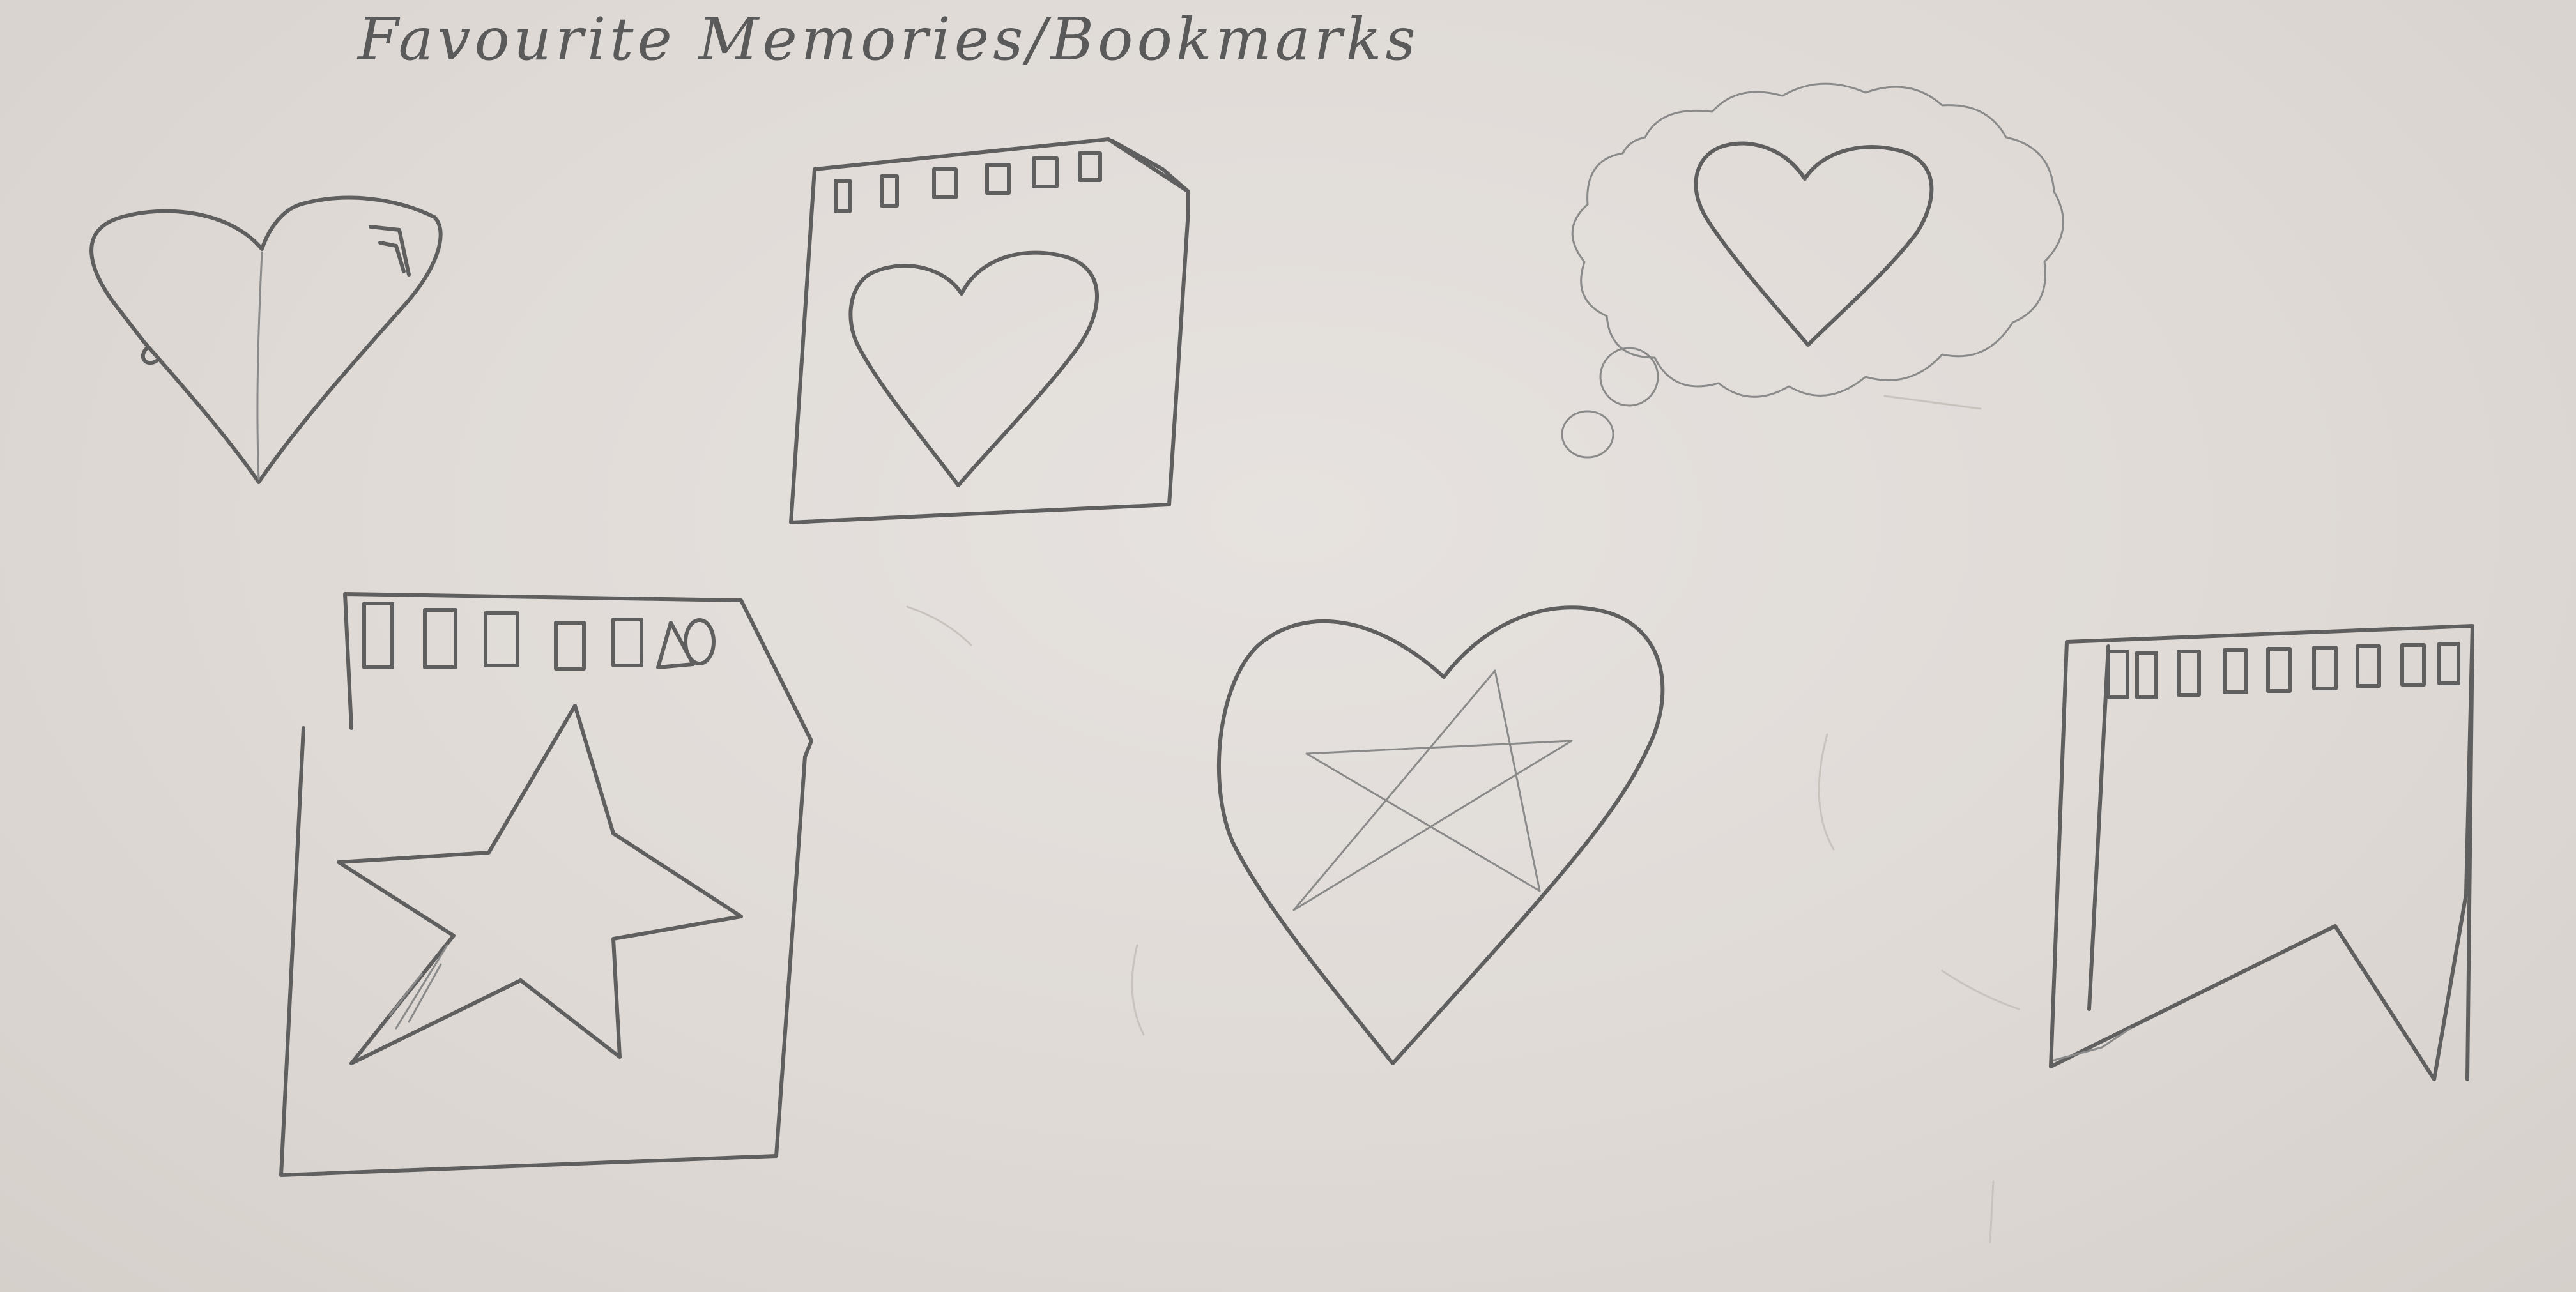 This screenshot has height=1292, width=2576. I want to click on photo-star-icon, so click(546, 884).